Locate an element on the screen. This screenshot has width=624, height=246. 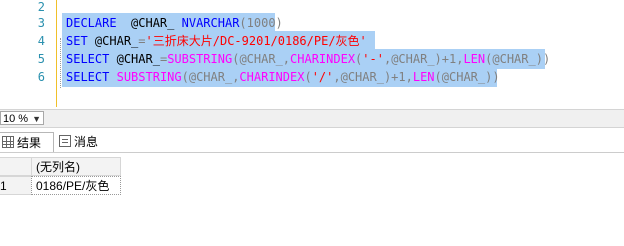
code-line: DECLARE @CHAR_ NVARCHAR(1000) is located at coordinates (174, 23).